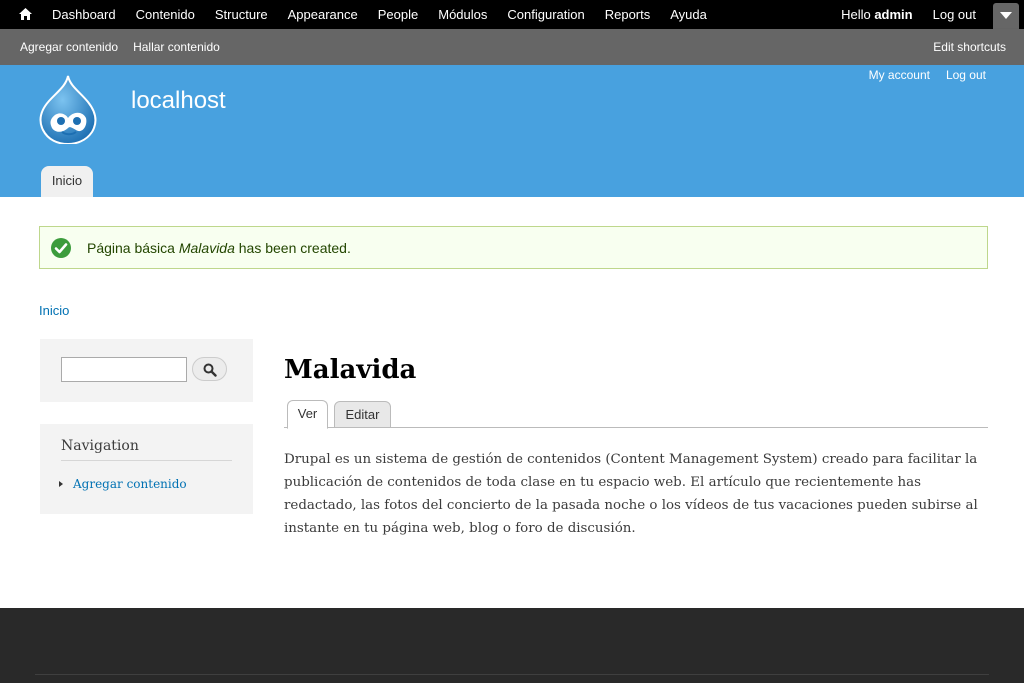  I want to click on shortcuts-toggle-button, so click(1006, 16).